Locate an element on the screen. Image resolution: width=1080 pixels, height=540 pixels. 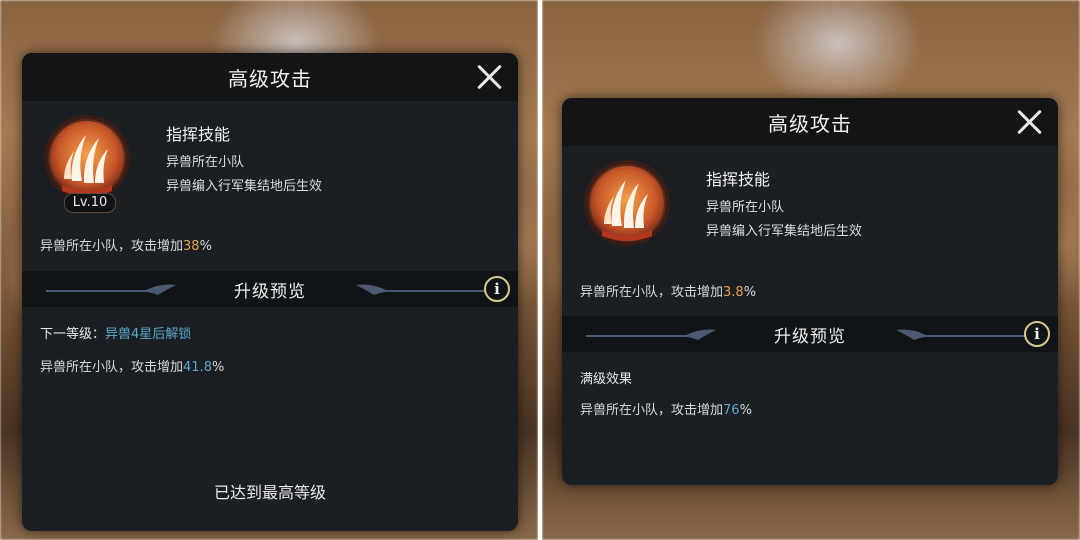
current-effect: 异兽所在小队，攻击增加3.8% is located at coordinates (810, 296).